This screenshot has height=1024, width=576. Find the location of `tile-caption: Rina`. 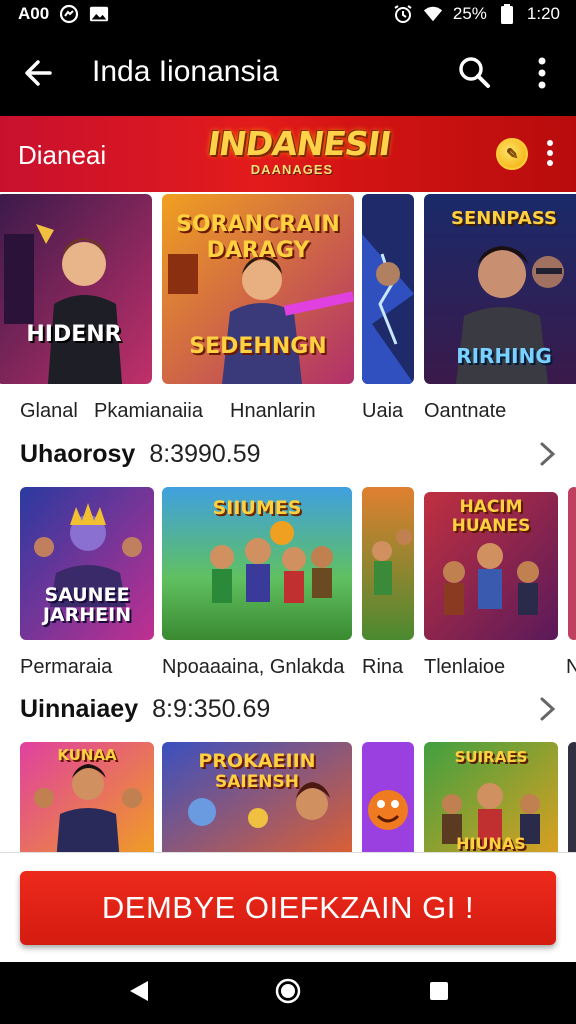

tile-caption: Rina is located at coordinates (382, 667).